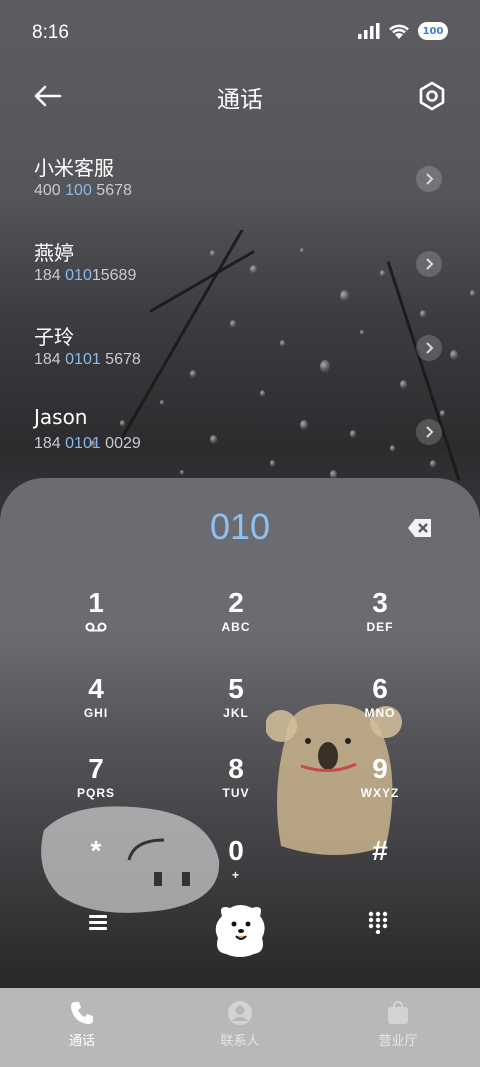 This screenshot has height=1067, width=480. What do you see at coordinates (380, 793) in the screenshot?
I see `key-letters: WXYZ` at bounding box center [380, 793].